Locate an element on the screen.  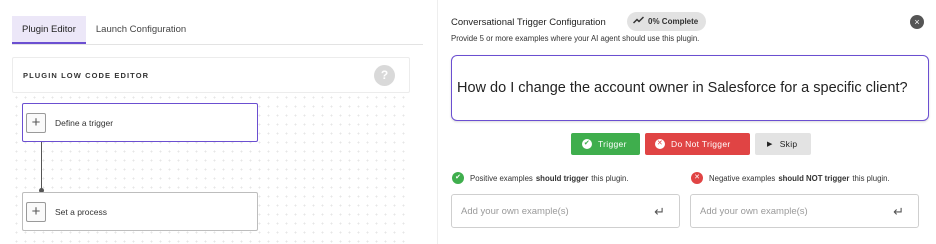
progress-text: 0% Complete is located at coordinates (673, 21).